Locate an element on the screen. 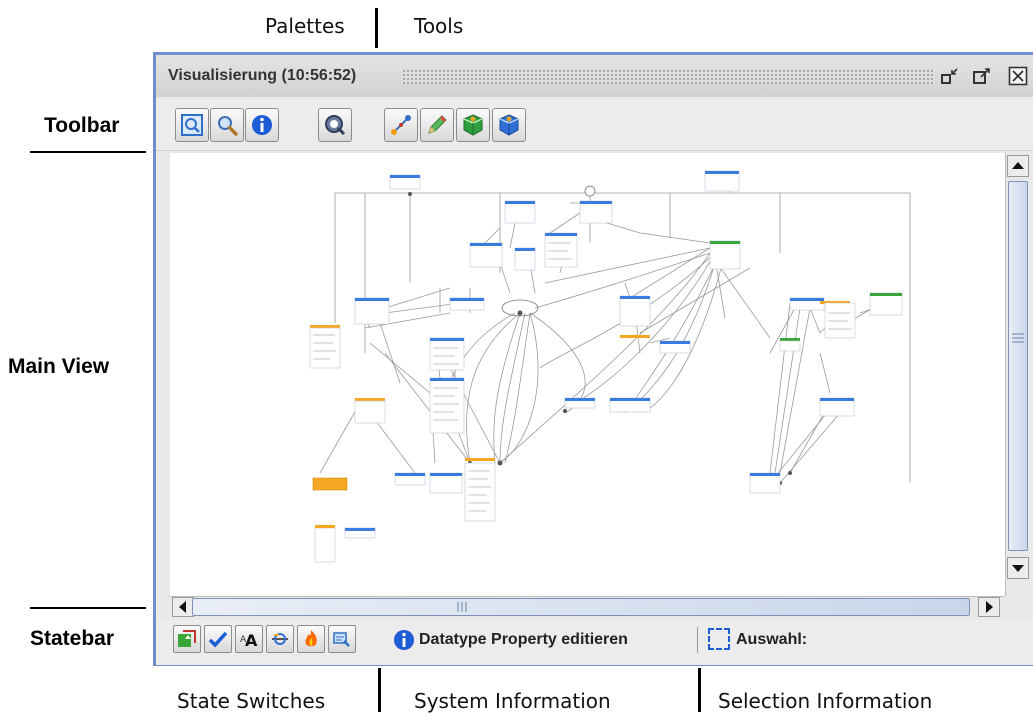 Image resolution: width=1033 pixels, height=715 pixels. vertical-scrollbar is located at coordinates (1017, 374).